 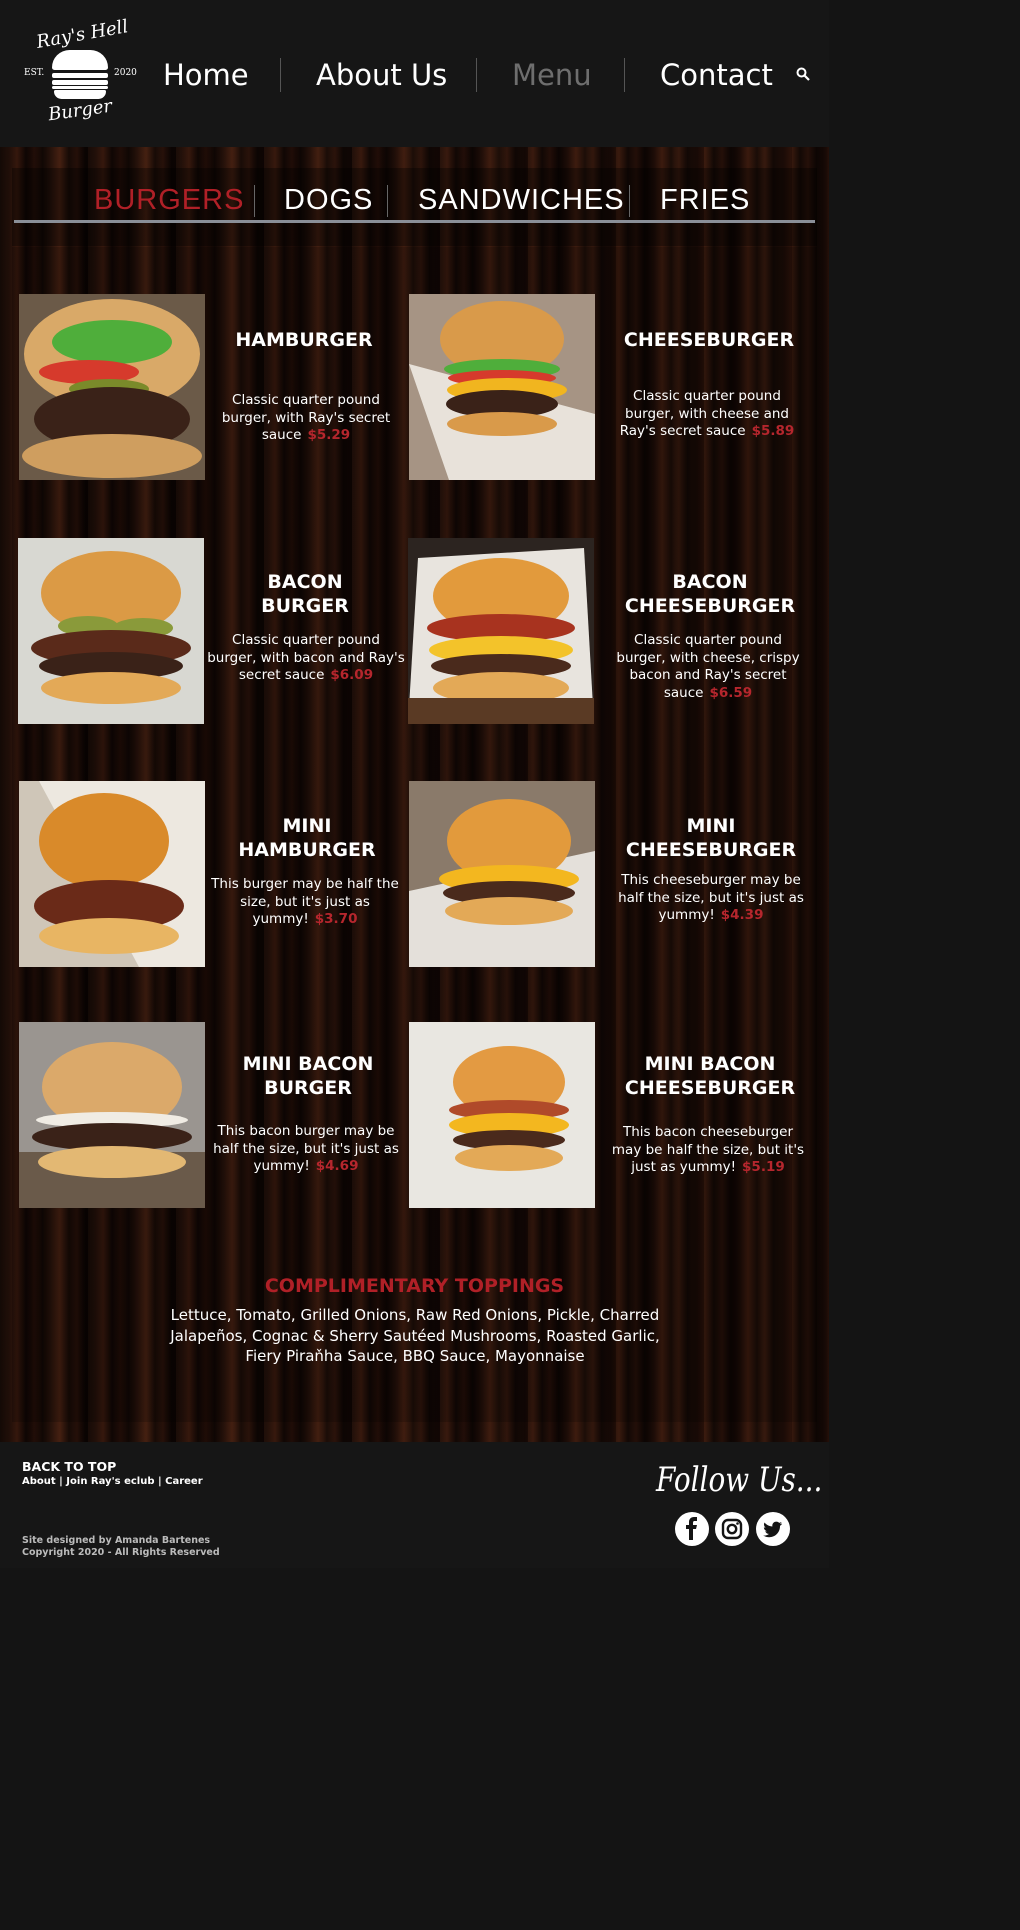 I want to click on item-price: $3.70, so click(x=336, y=919).